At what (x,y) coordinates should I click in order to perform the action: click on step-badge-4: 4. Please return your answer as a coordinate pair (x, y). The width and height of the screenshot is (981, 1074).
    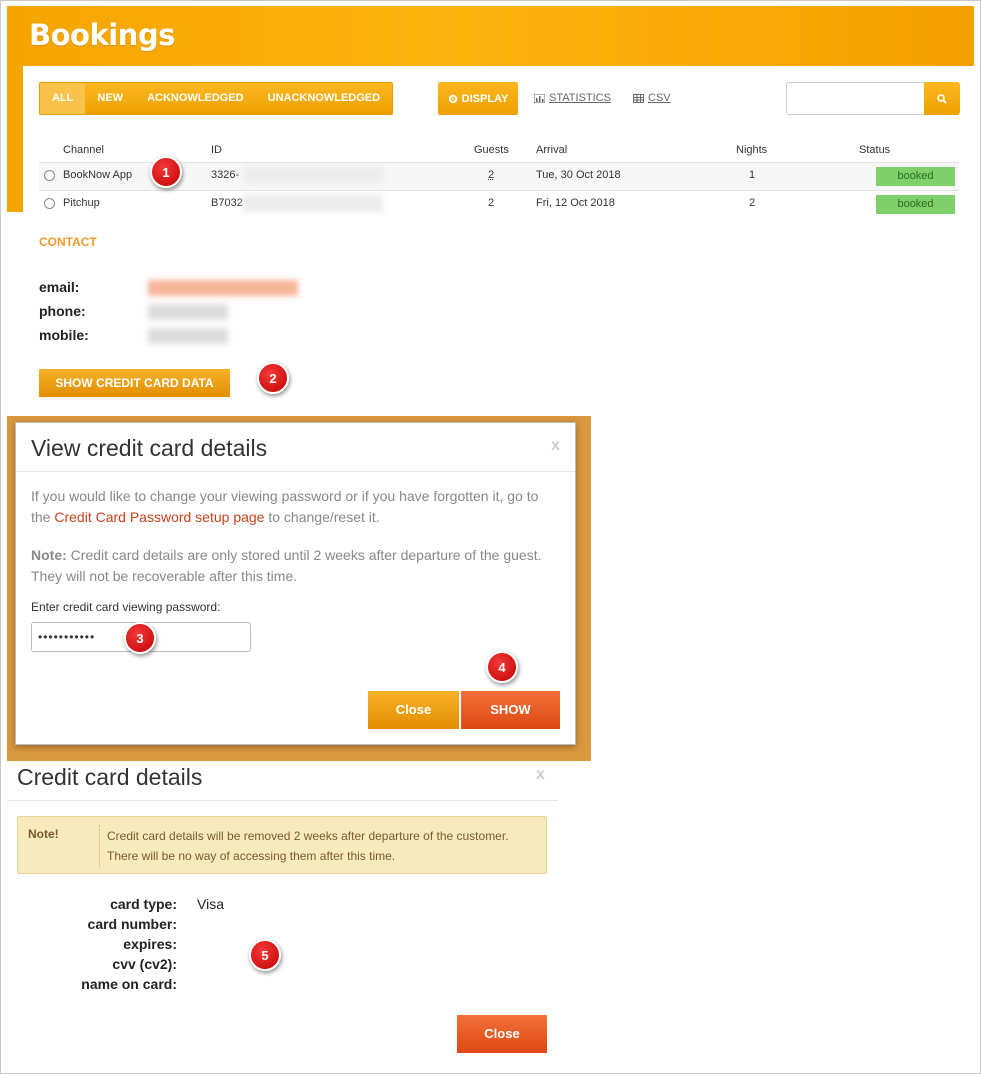
    Looking at the image, I should click on (502, 667).